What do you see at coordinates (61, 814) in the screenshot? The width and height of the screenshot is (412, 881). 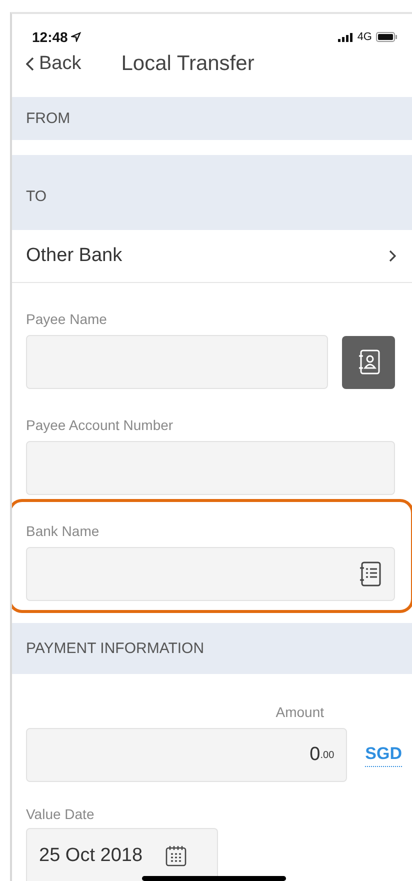 I see `field-label: Value Date` at bounding box center [61, 814].